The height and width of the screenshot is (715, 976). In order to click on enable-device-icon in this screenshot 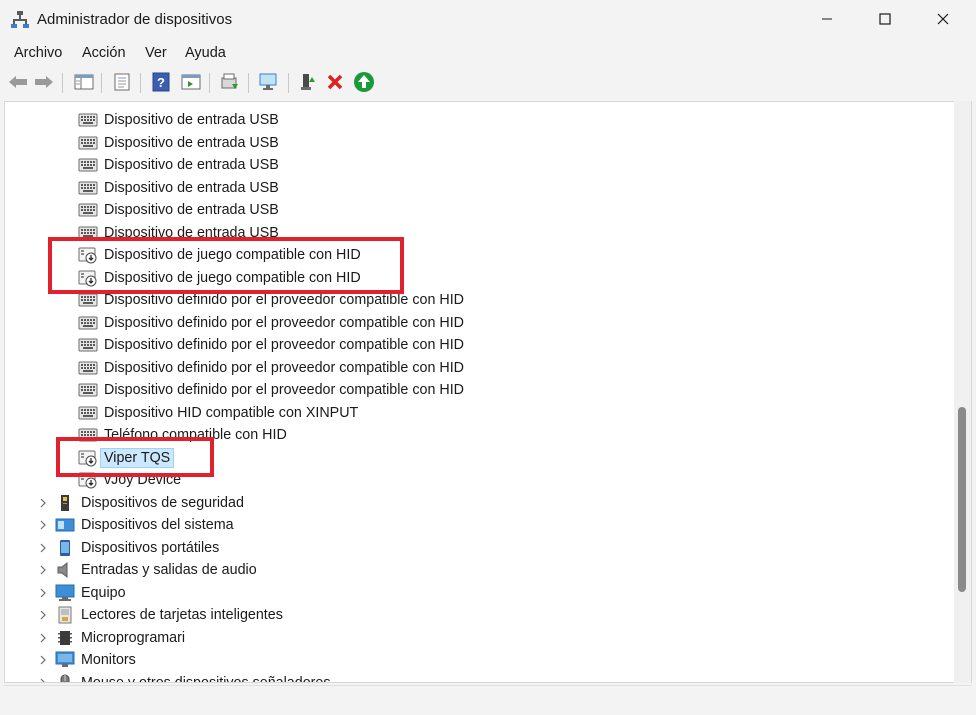, I will do `click(308, 83)`.